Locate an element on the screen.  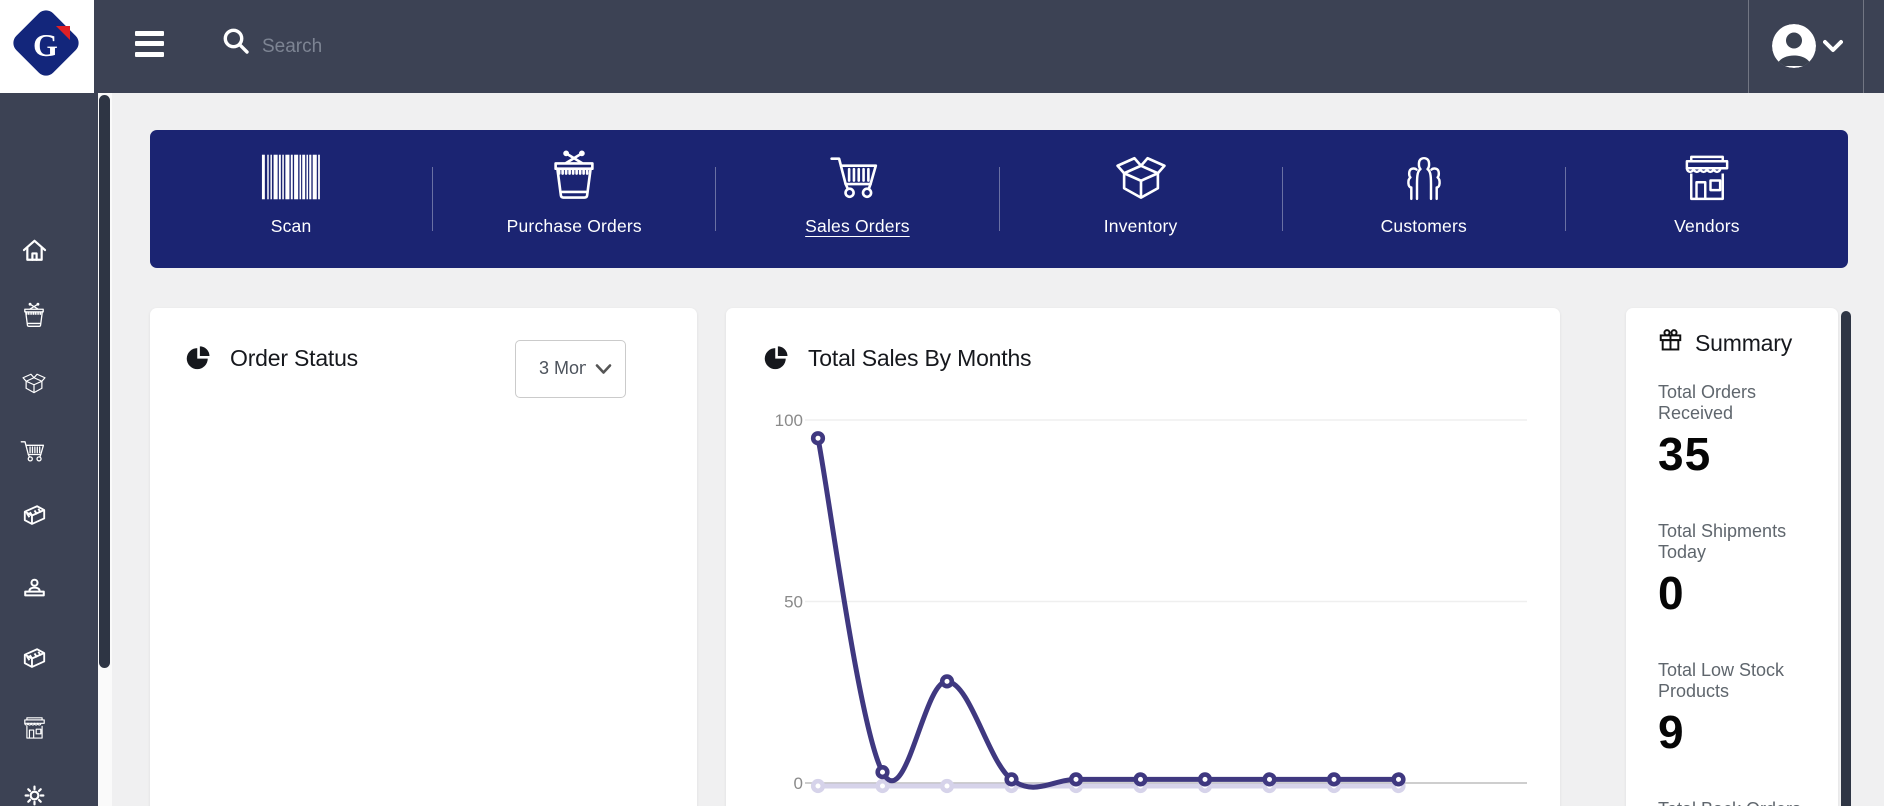
nav-item-label: Purchase Orders is located at coordinates (574, 226).